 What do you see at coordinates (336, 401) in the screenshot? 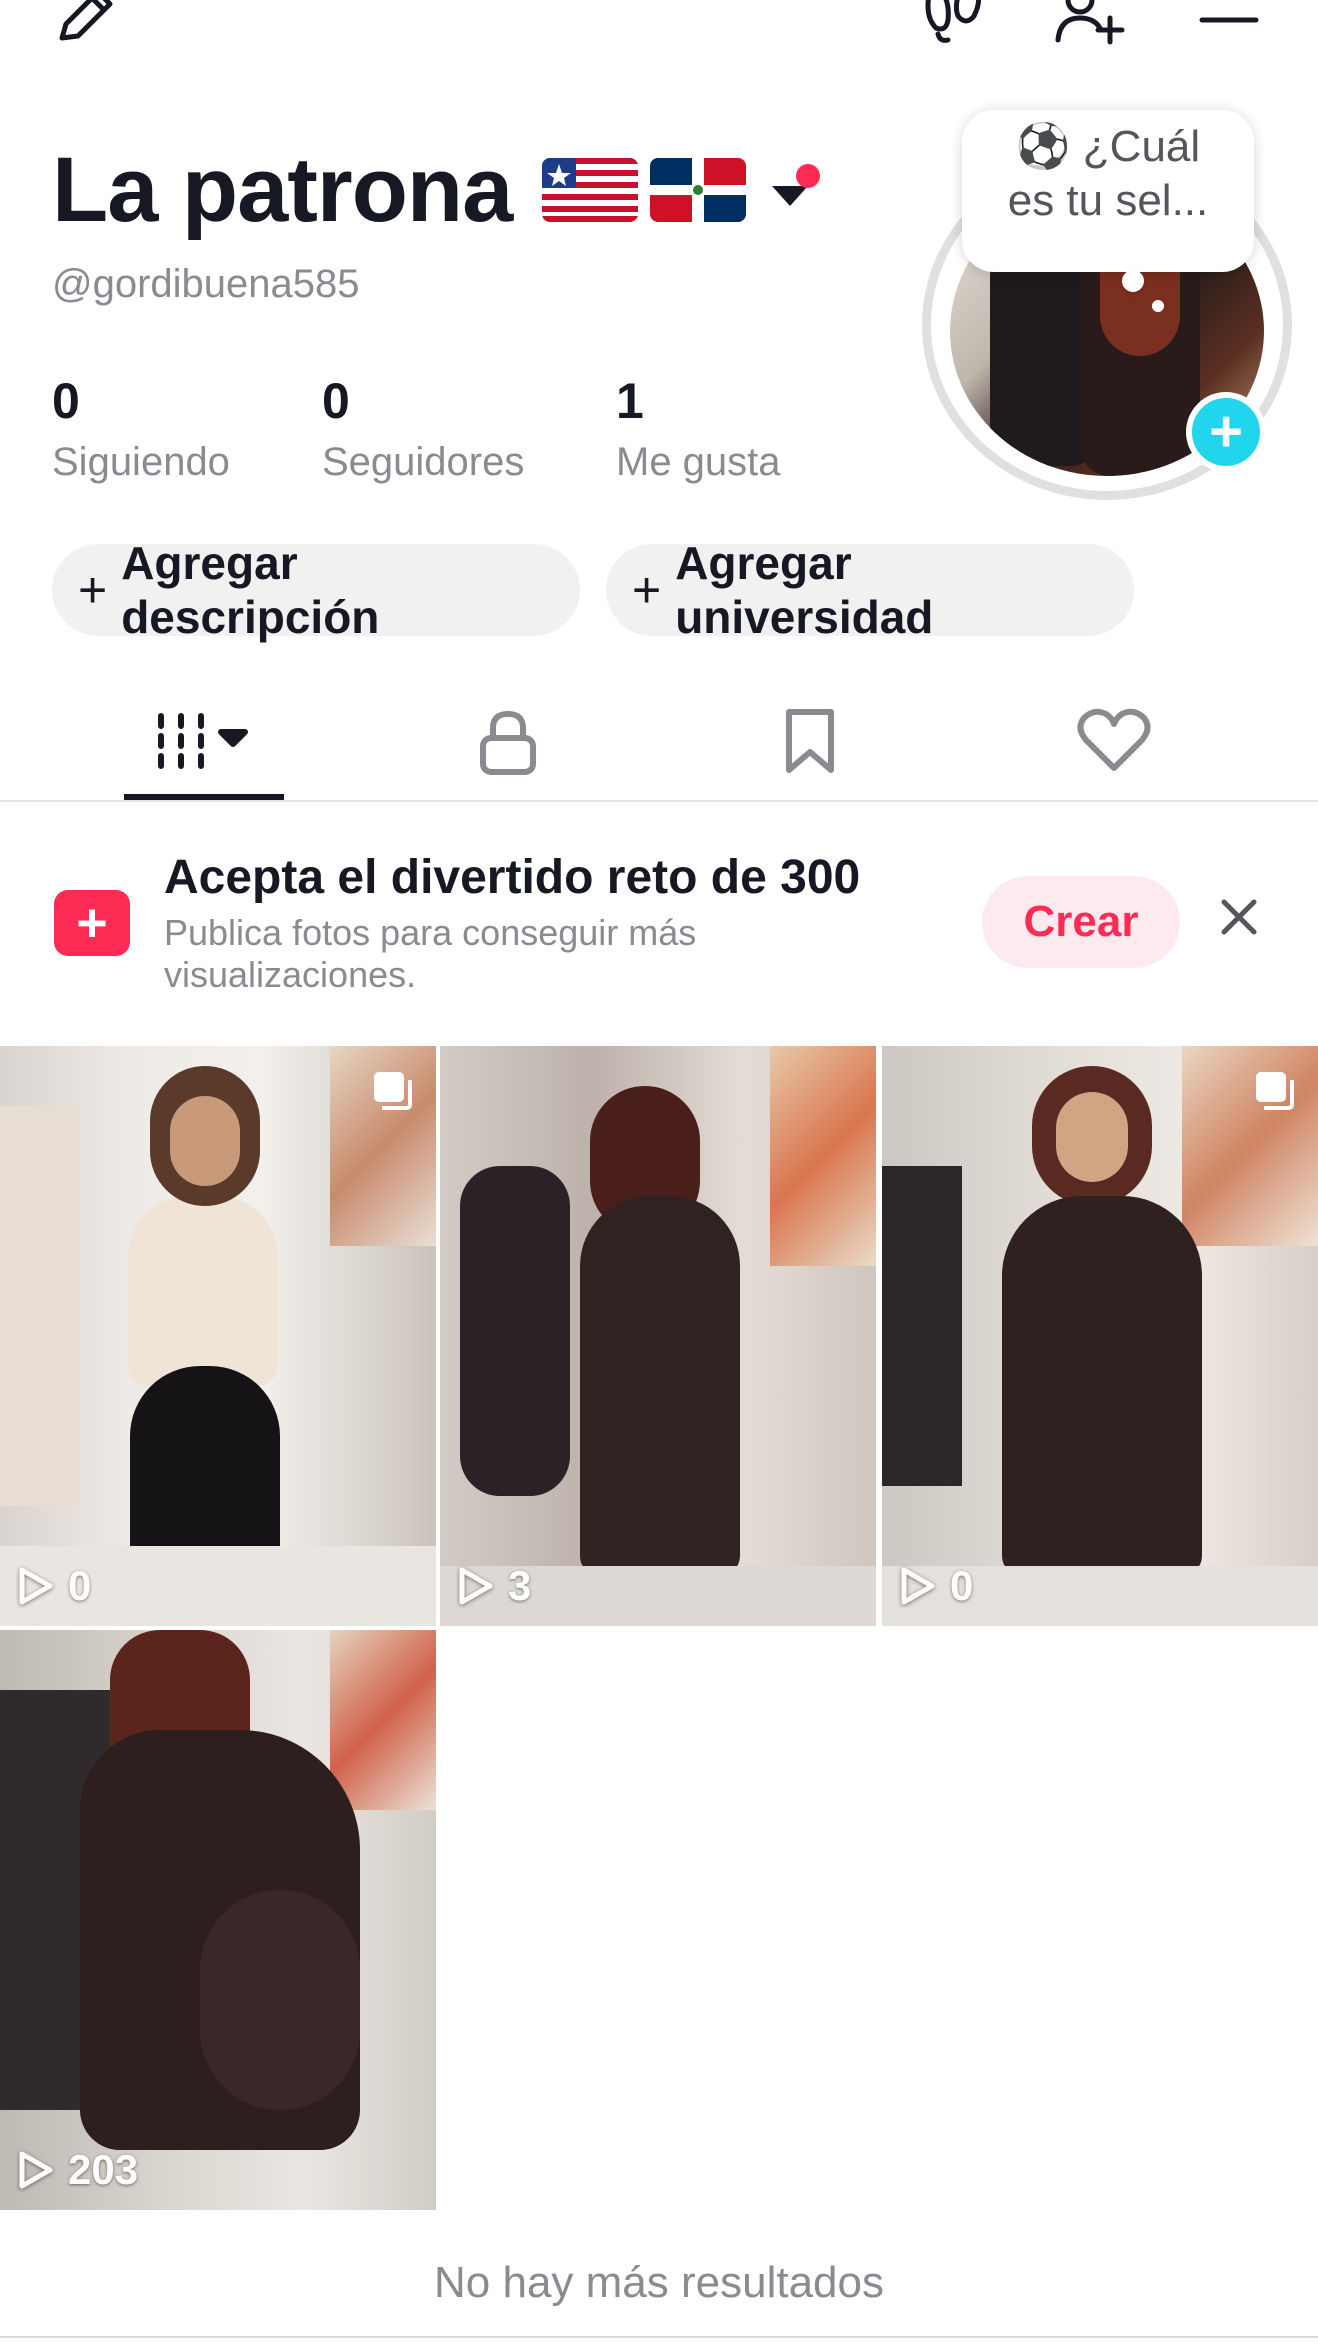
I see `stat-followers-value: 0` at bounding box center [336, 401].